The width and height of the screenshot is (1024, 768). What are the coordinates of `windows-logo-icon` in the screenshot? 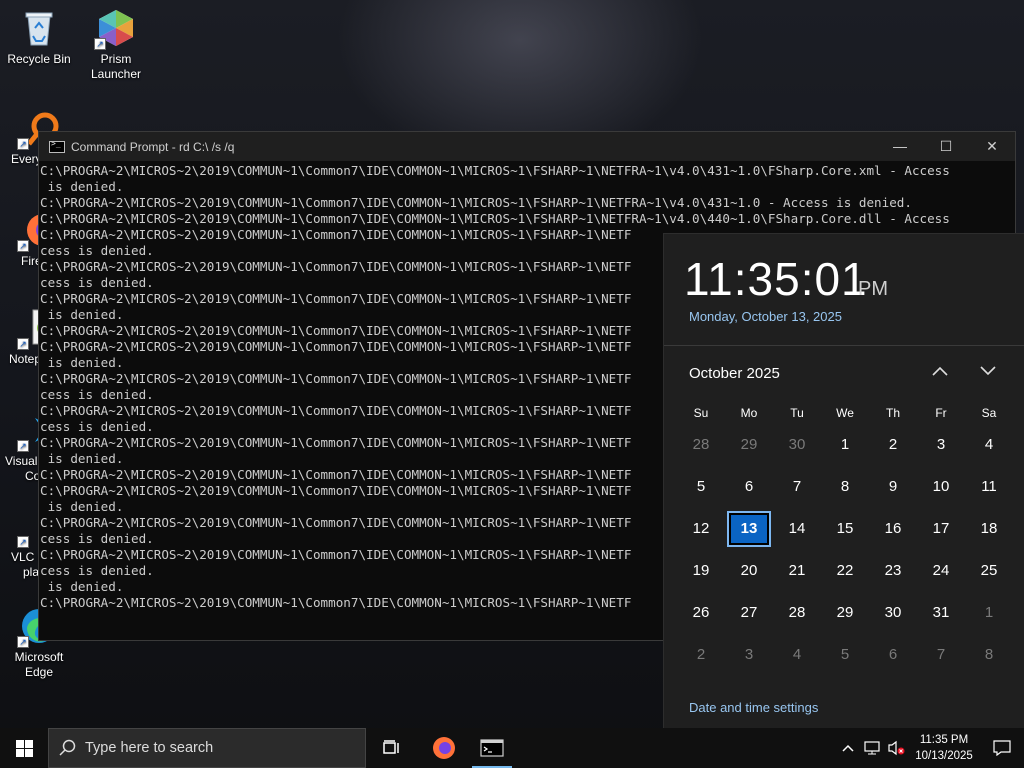 It's located at (24, 748).